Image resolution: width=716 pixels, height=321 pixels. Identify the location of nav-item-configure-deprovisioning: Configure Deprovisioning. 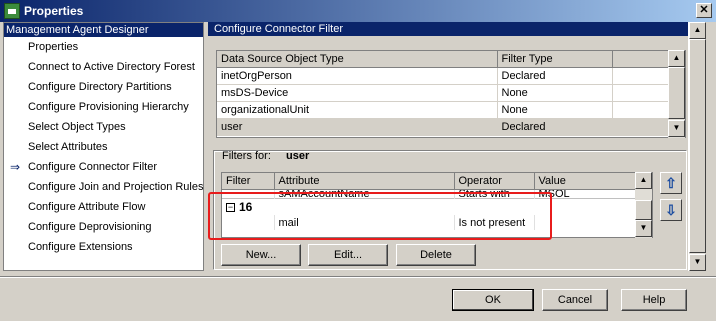
(103, 227).